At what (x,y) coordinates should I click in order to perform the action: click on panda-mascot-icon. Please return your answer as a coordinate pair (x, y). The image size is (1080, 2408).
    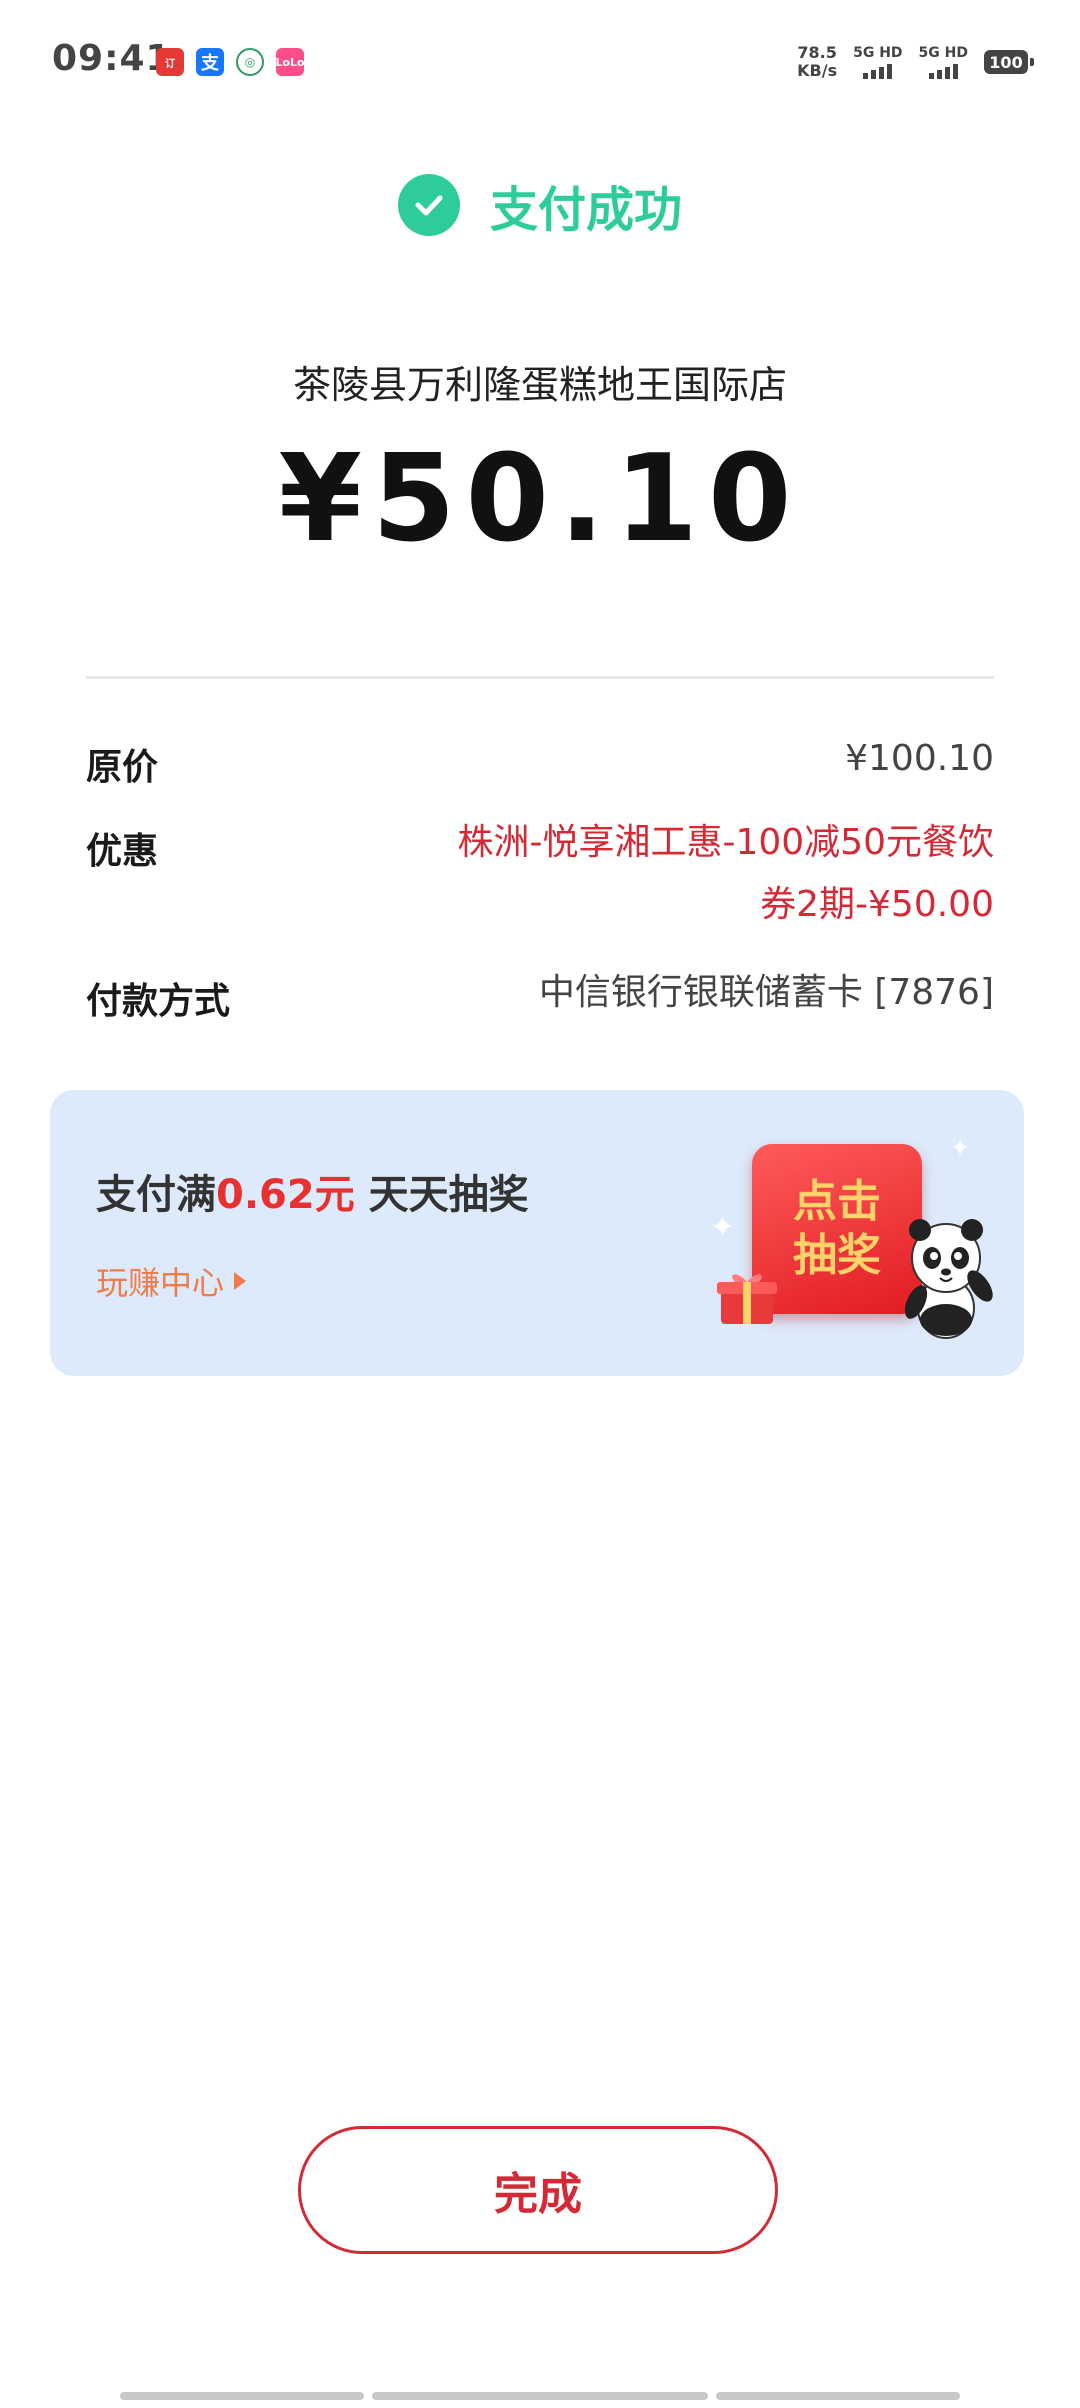
    Looking at the image, I should click on (948, 1279).